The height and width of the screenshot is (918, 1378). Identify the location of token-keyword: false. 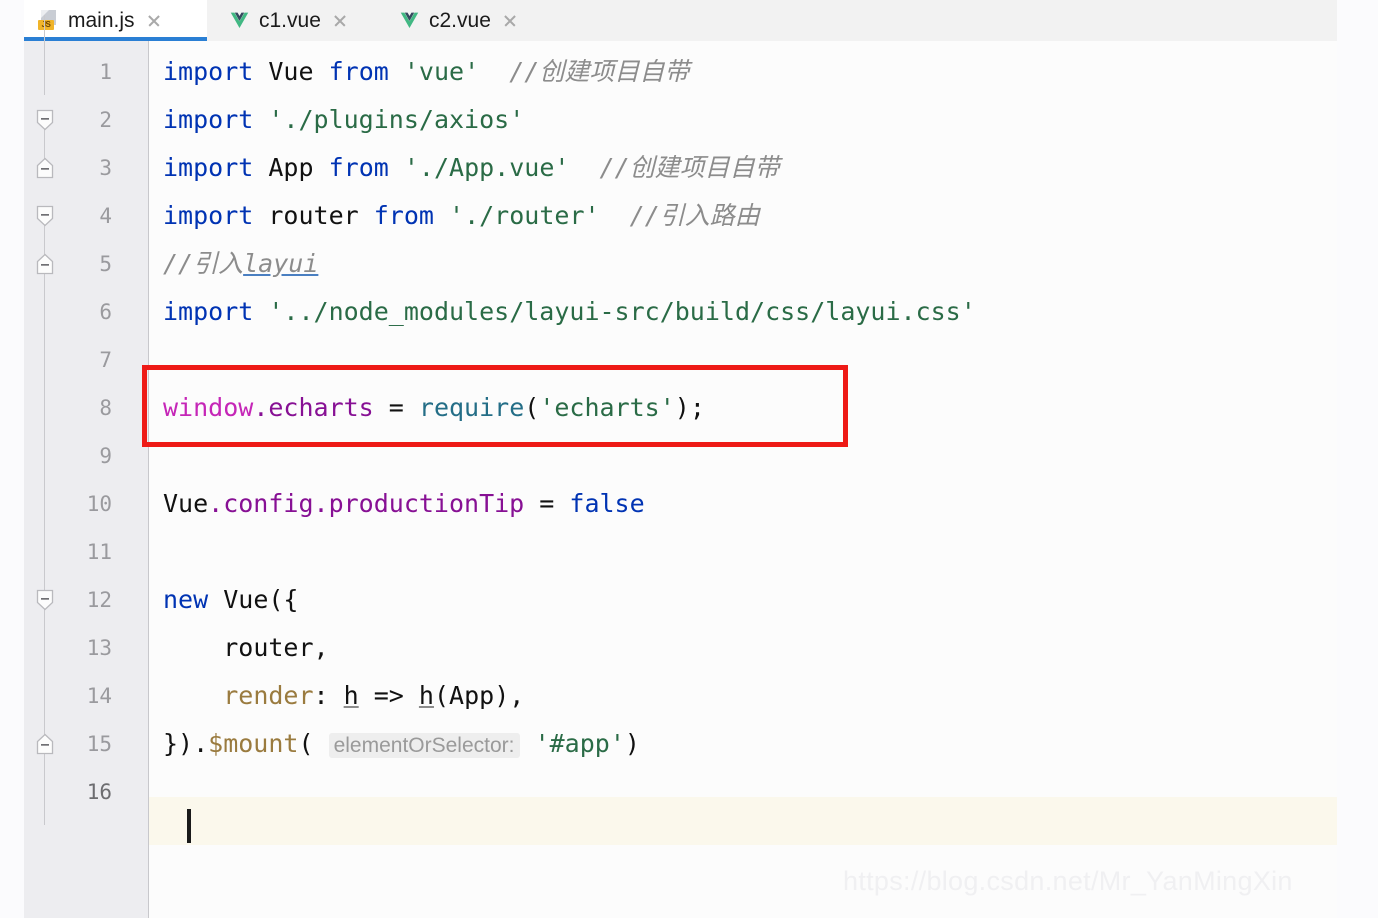
(607, 503).